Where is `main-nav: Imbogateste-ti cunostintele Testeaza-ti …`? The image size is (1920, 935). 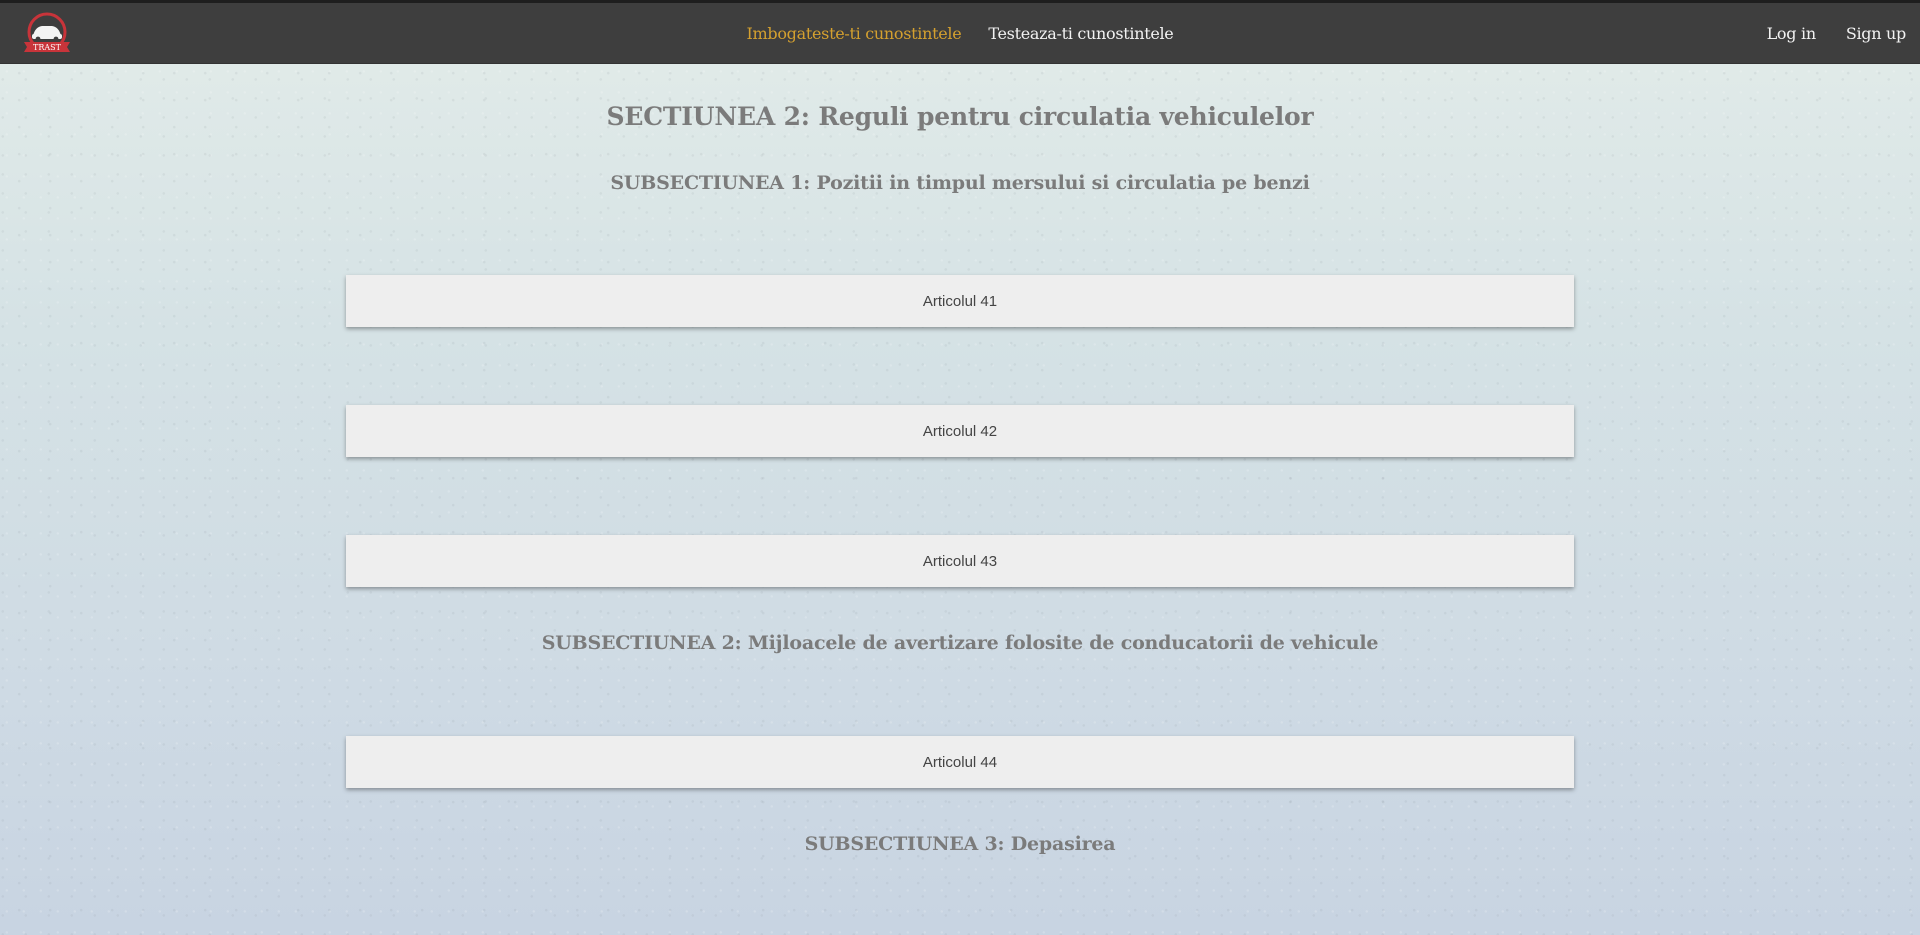
main-nav: Imbogateste-ti cunostintele Testeaza-ti … is located at coordinates (960, 33).